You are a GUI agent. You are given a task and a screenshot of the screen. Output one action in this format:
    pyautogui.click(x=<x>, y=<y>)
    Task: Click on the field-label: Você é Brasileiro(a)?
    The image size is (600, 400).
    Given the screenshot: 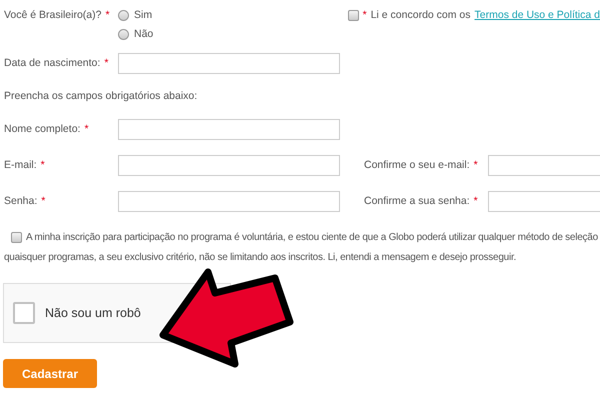 What is the action you would take?
    pyautogui.click(x=53, y=15)
    